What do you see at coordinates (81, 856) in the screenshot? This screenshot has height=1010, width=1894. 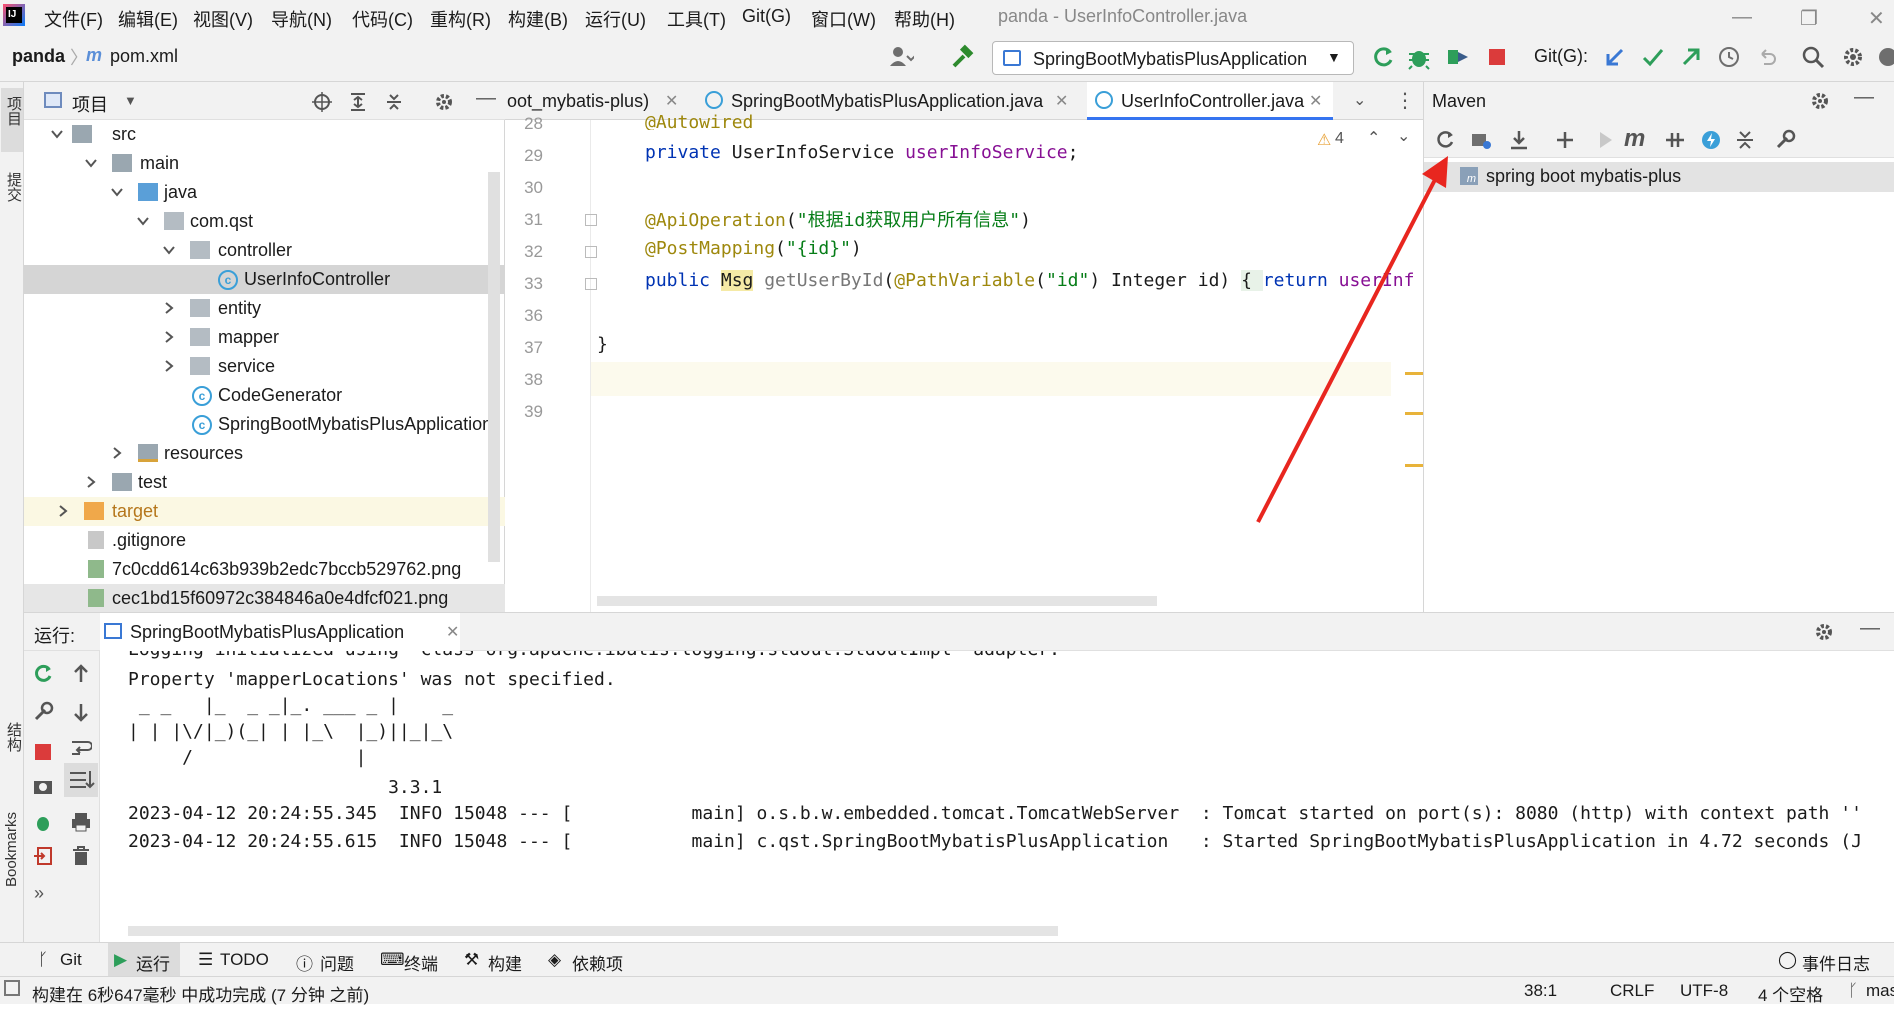 I see `trash-icon` at bounding box center [81, 856].